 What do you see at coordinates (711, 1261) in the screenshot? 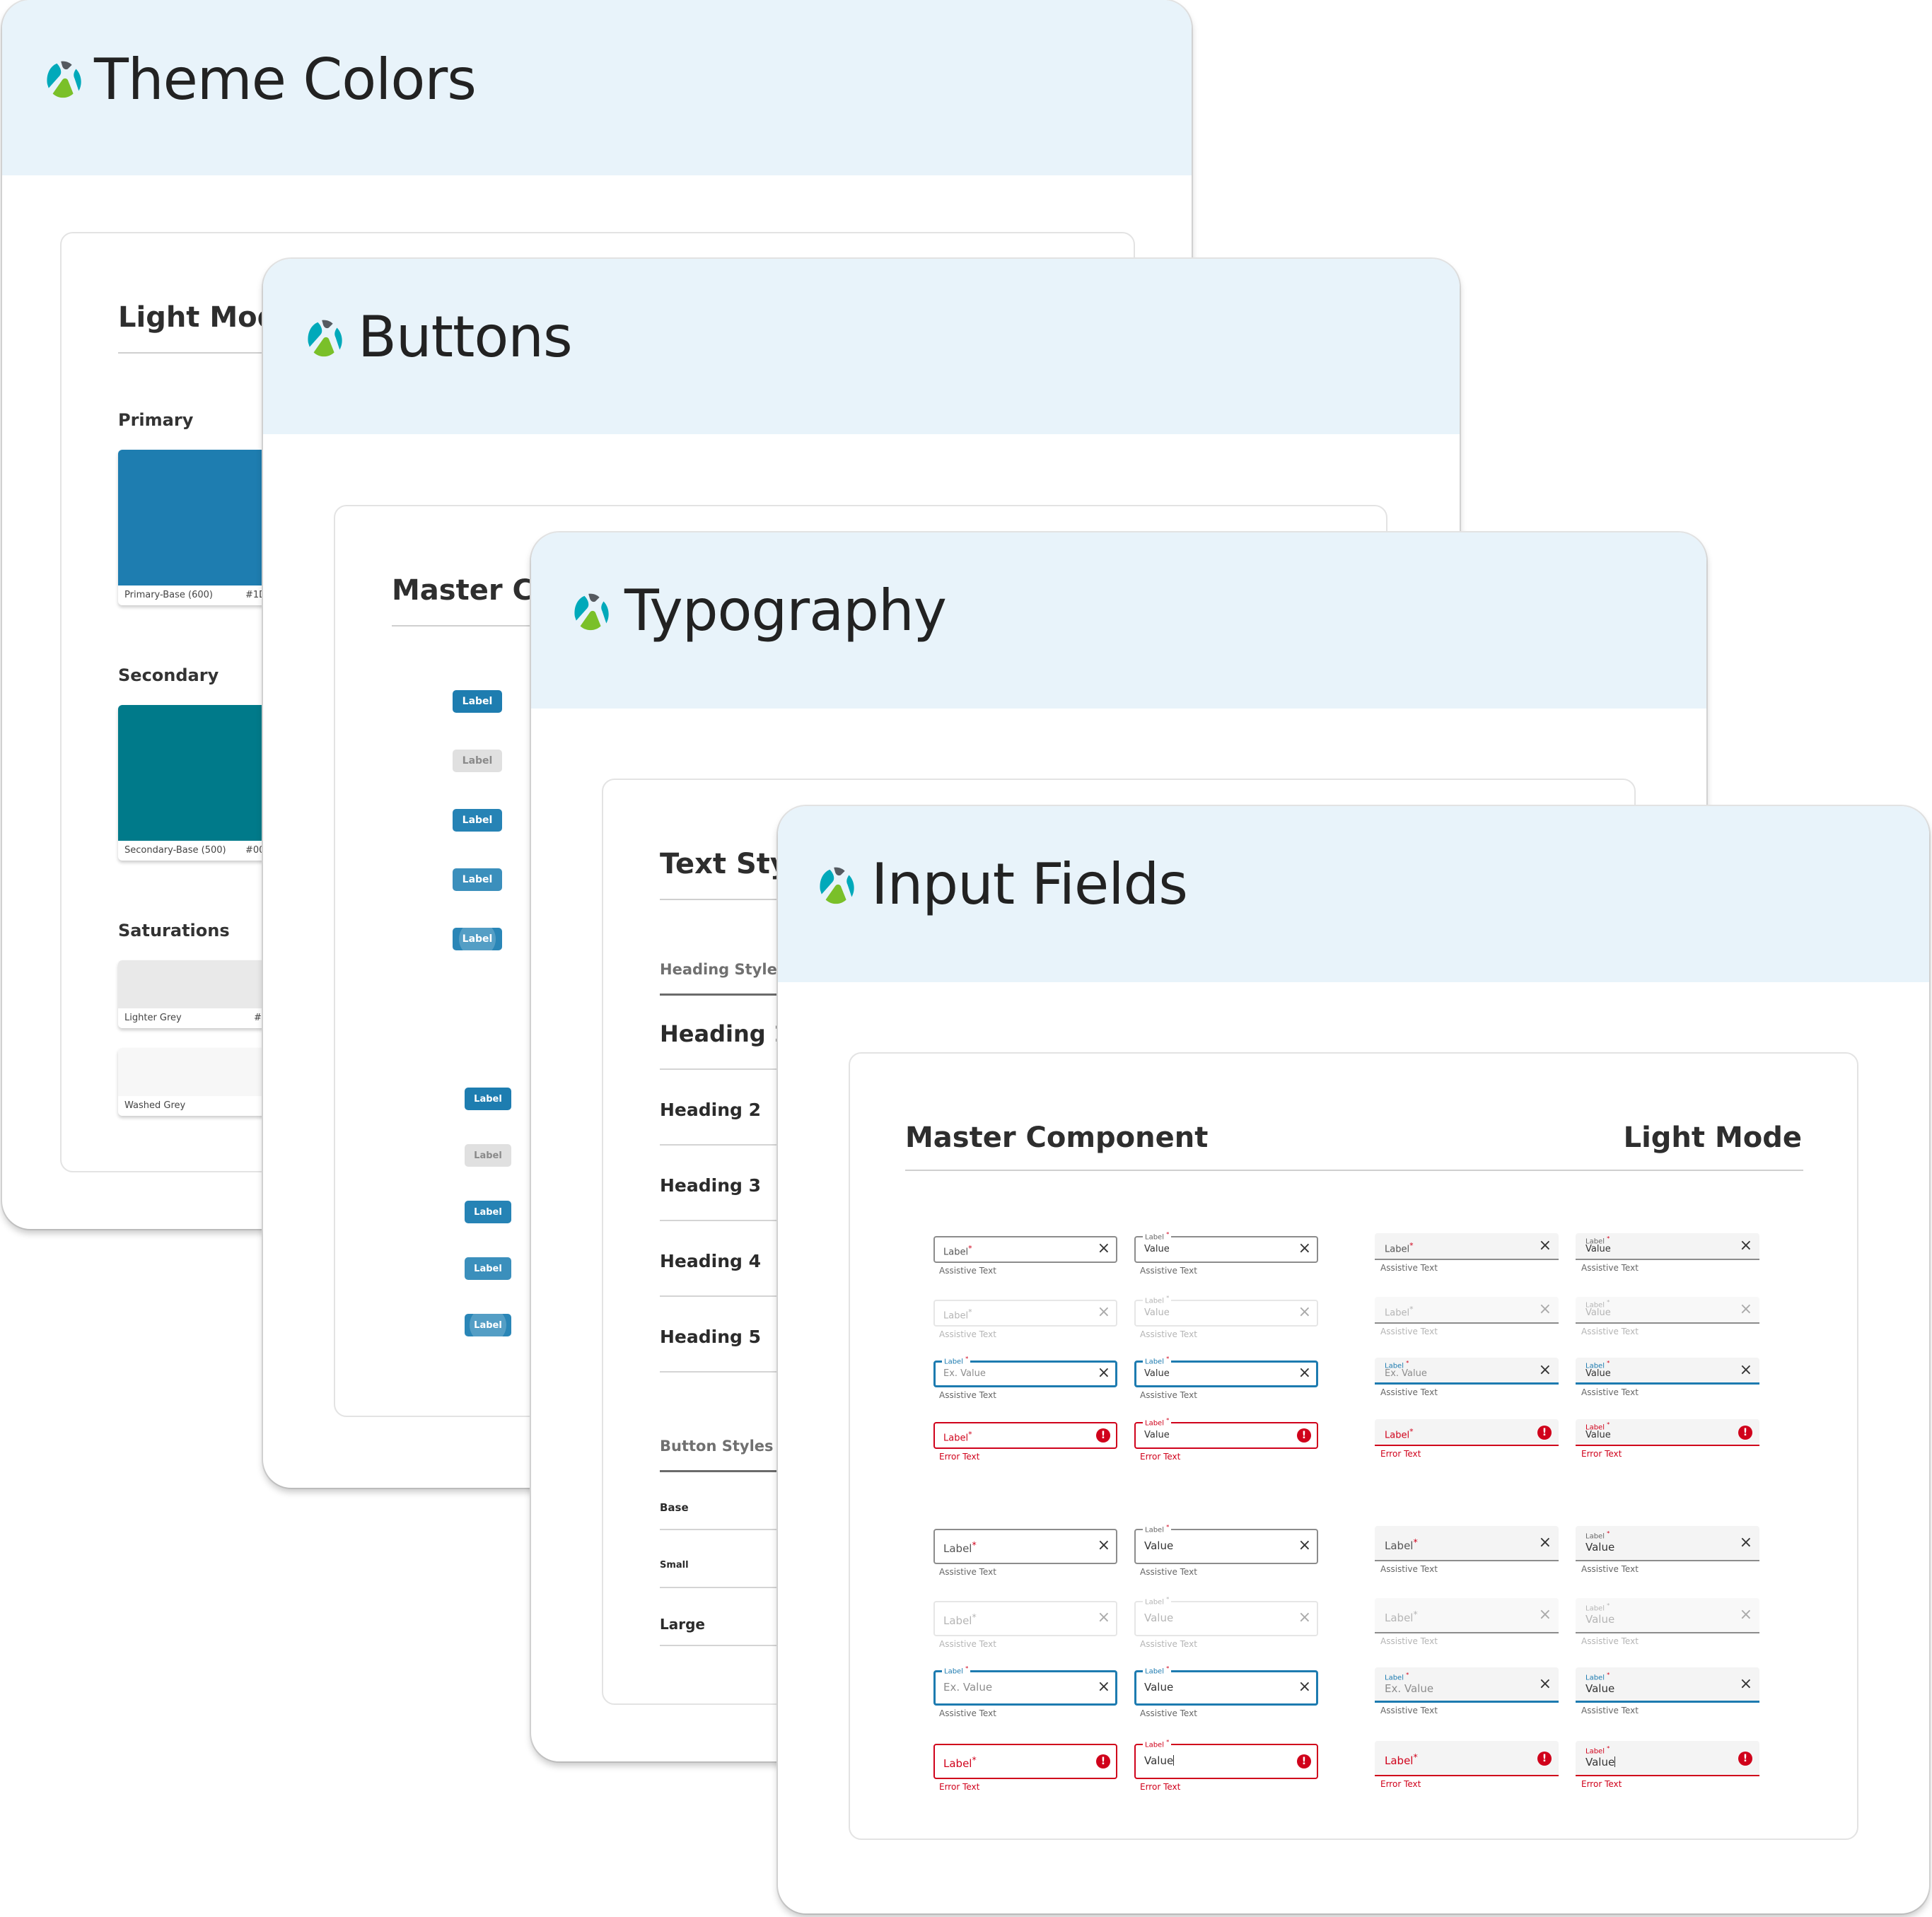
I see `heading-4-sample: Heading 4` at bounding box center [711, 1261].